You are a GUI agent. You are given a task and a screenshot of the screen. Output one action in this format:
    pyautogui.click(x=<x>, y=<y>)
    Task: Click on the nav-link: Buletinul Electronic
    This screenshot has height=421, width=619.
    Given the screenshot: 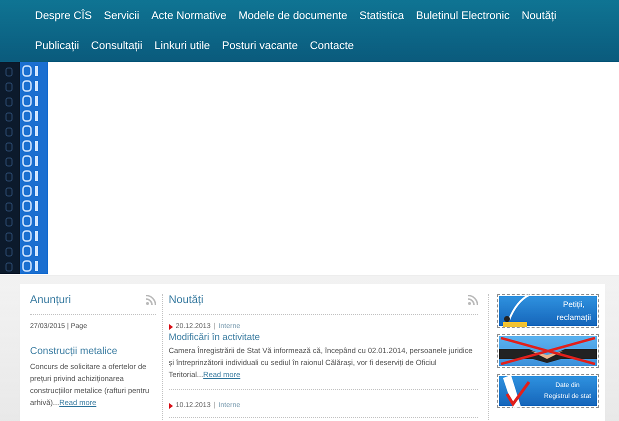 What is the action you would take?
    pyautogui.click(x=463, y=16)
    